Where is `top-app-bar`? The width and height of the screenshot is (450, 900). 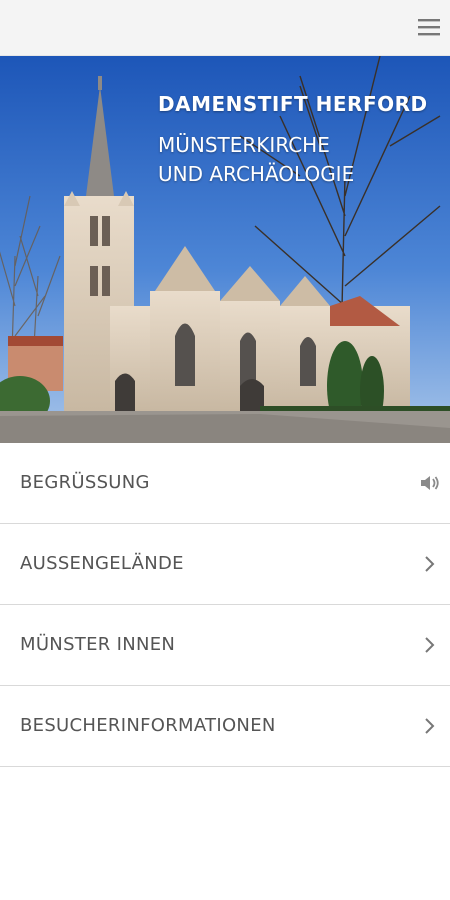
top-app-bar is located at coordinates (225, 28).